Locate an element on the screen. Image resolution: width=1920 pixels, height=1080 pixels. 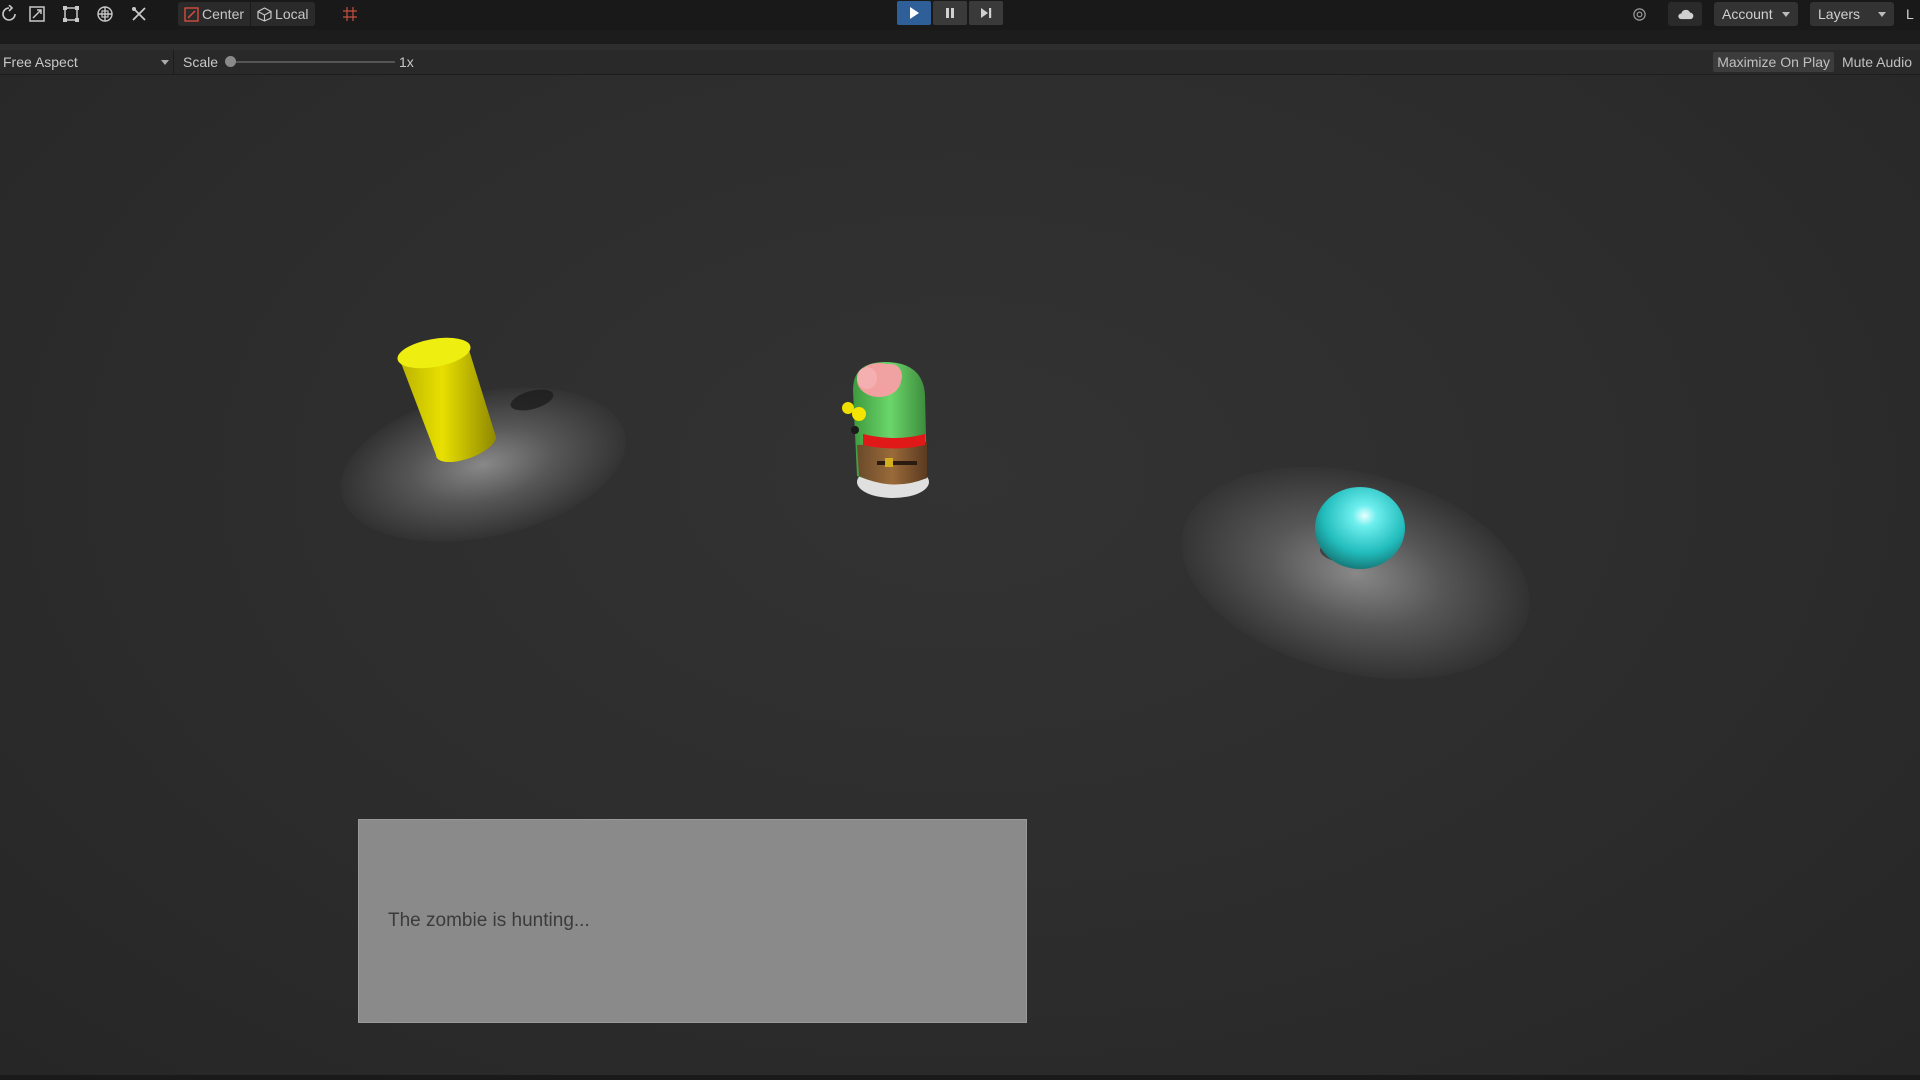
rotate-tool-icon is located at coordinates (10, 14).